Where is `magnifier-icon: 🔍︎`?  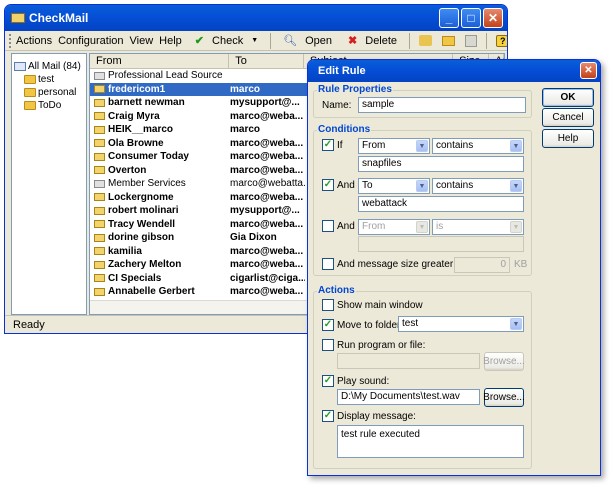
magnifier-icon: 🔍︎ is located at coordinates (290, 41).